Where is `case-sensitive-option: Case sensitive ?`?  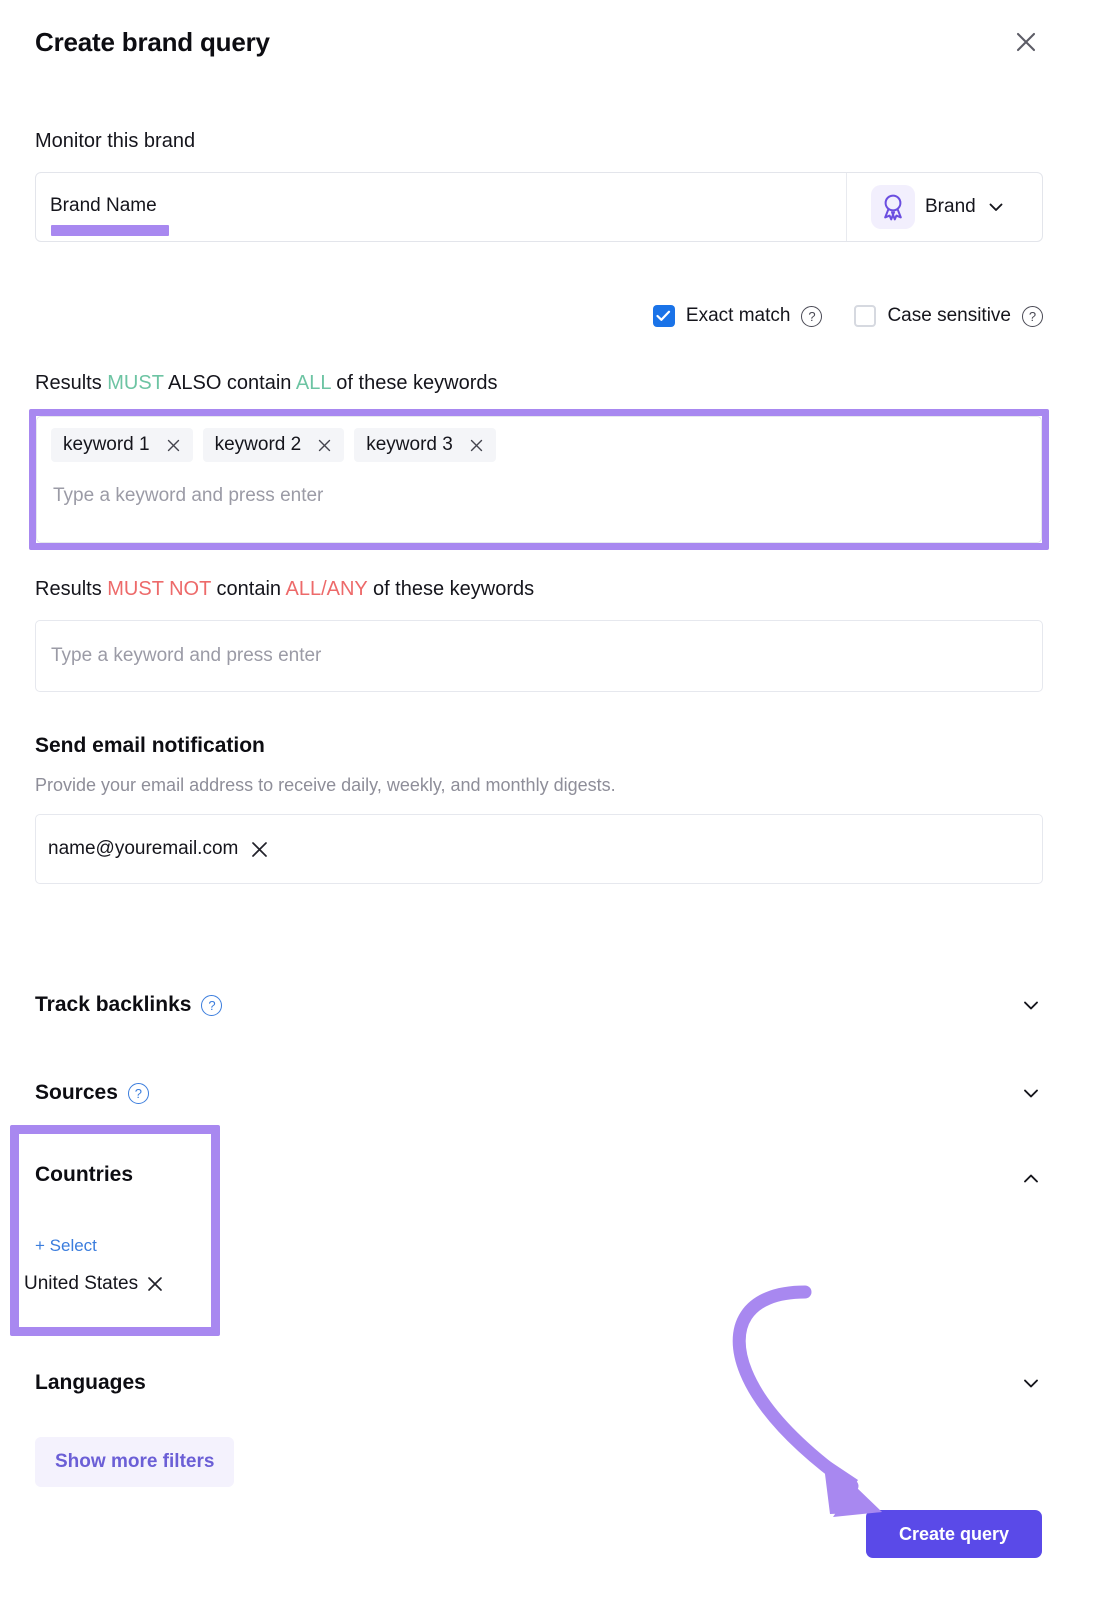
case-sensitive-option: Case sensitive ? is located at coordinates (948, 316).